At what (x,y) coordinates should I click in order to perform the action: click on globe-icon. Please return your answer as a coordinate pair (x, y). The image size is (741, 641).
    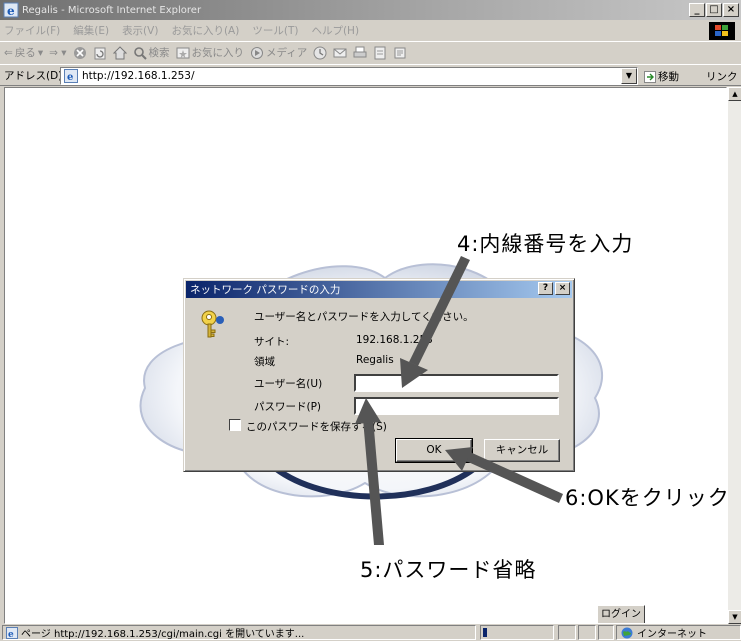
    Looking at the image, I should click on (627, 632).